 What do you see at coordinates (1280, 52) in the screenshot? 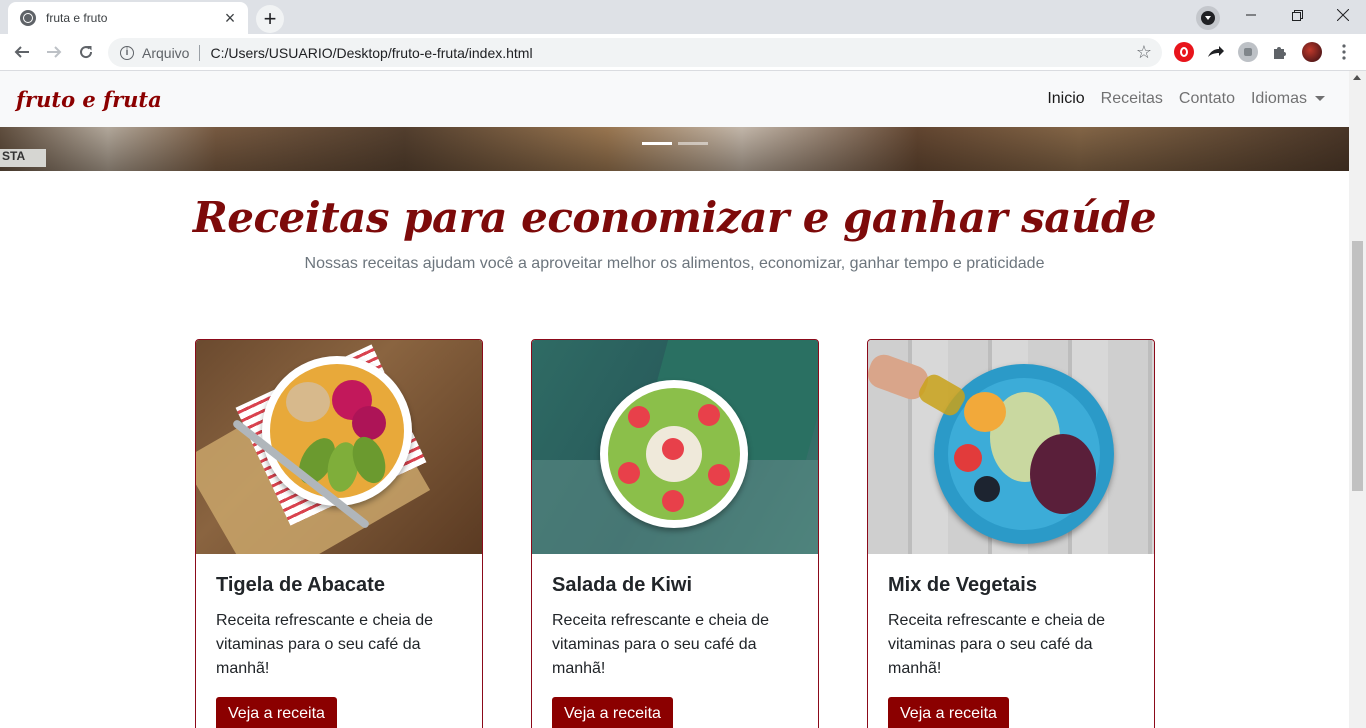
I see `puzzle-icon` at bounding box center [1280, 52].